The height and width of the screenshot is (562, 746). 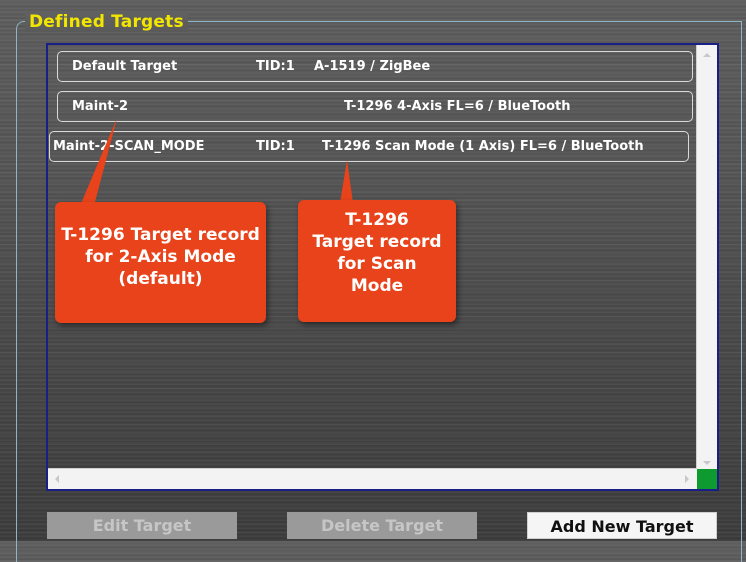 What do you see at coordinates (125, 66) in the screenshot?
I see `target-name: Default Target` at bounding box center [125, 66].